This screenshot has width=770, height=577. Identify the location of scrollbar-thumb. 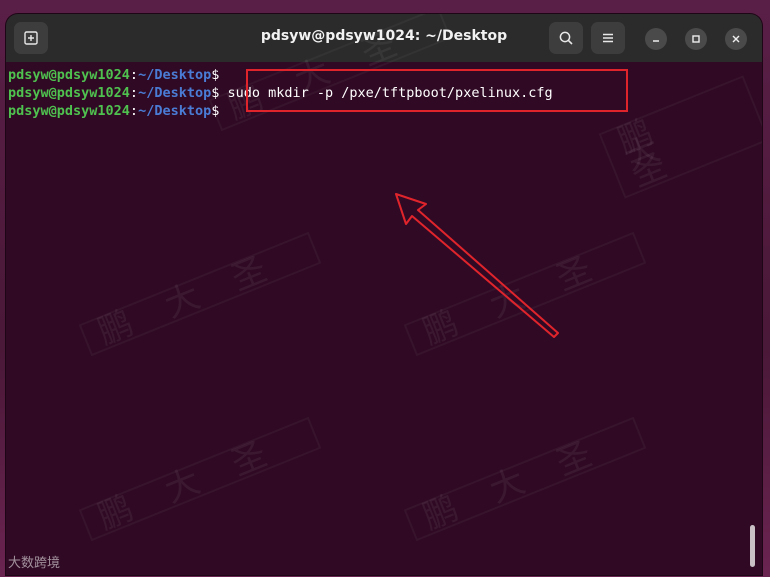
(752, 546).